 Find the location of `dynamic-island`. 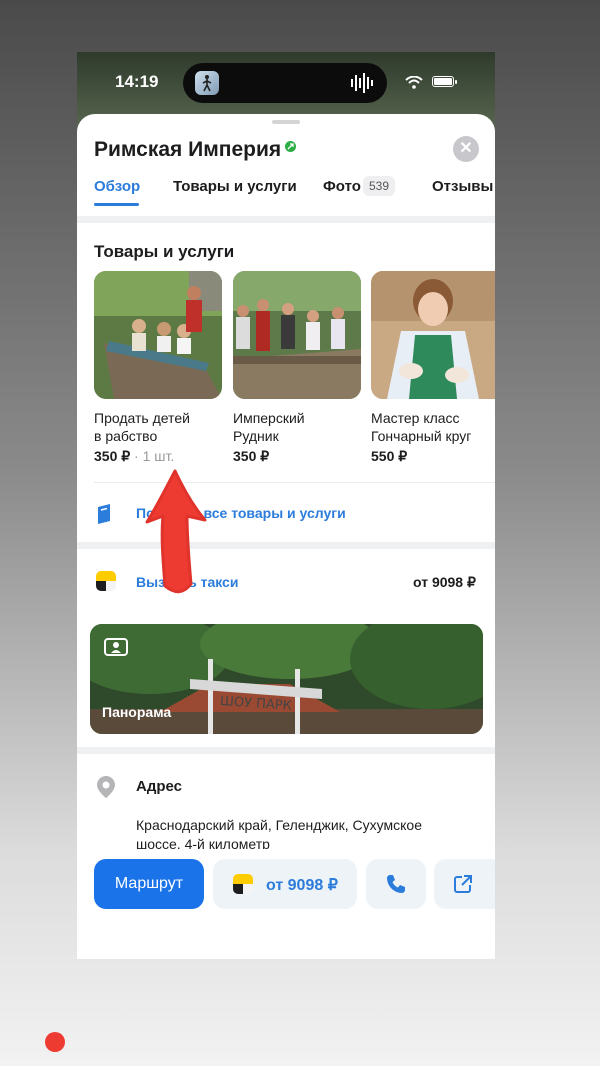

dynamic-island is located at coordinates (285, 83).